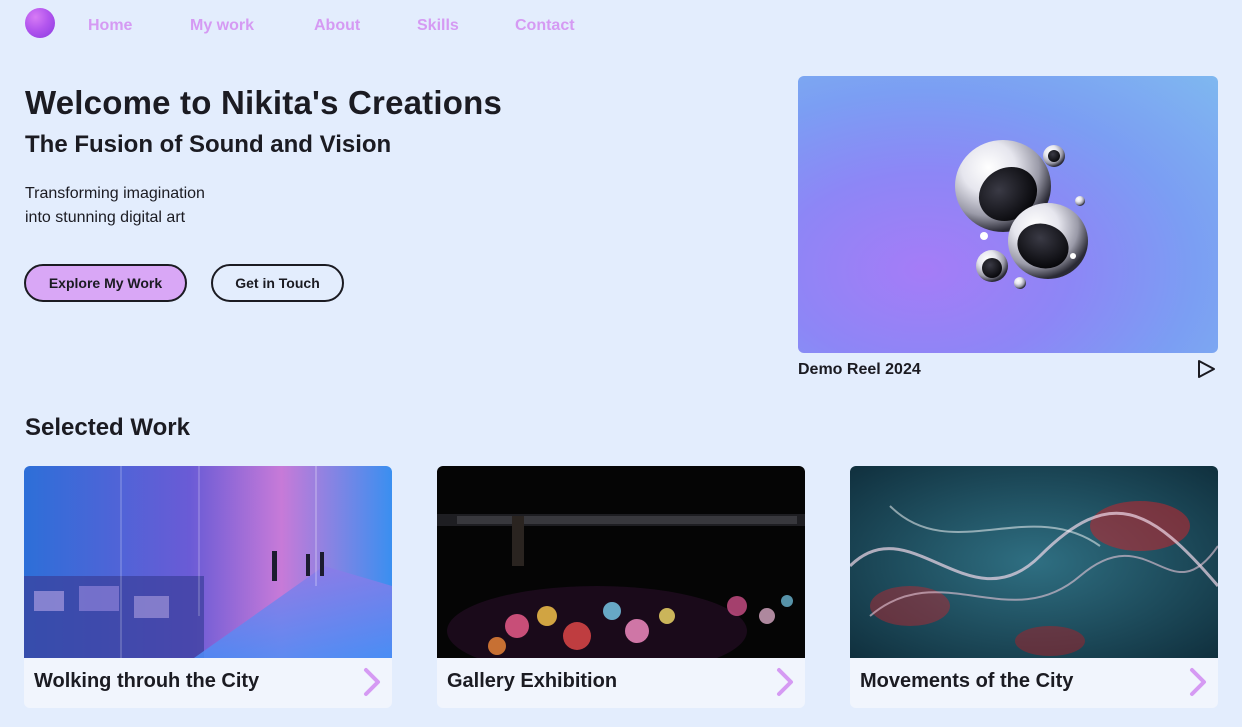 Image resolution: width=1242 pixels, height=727 pixels. Describe the element at coordinates (222, 26) in the screenshot. I see `nav-my-work: My work` at that location.